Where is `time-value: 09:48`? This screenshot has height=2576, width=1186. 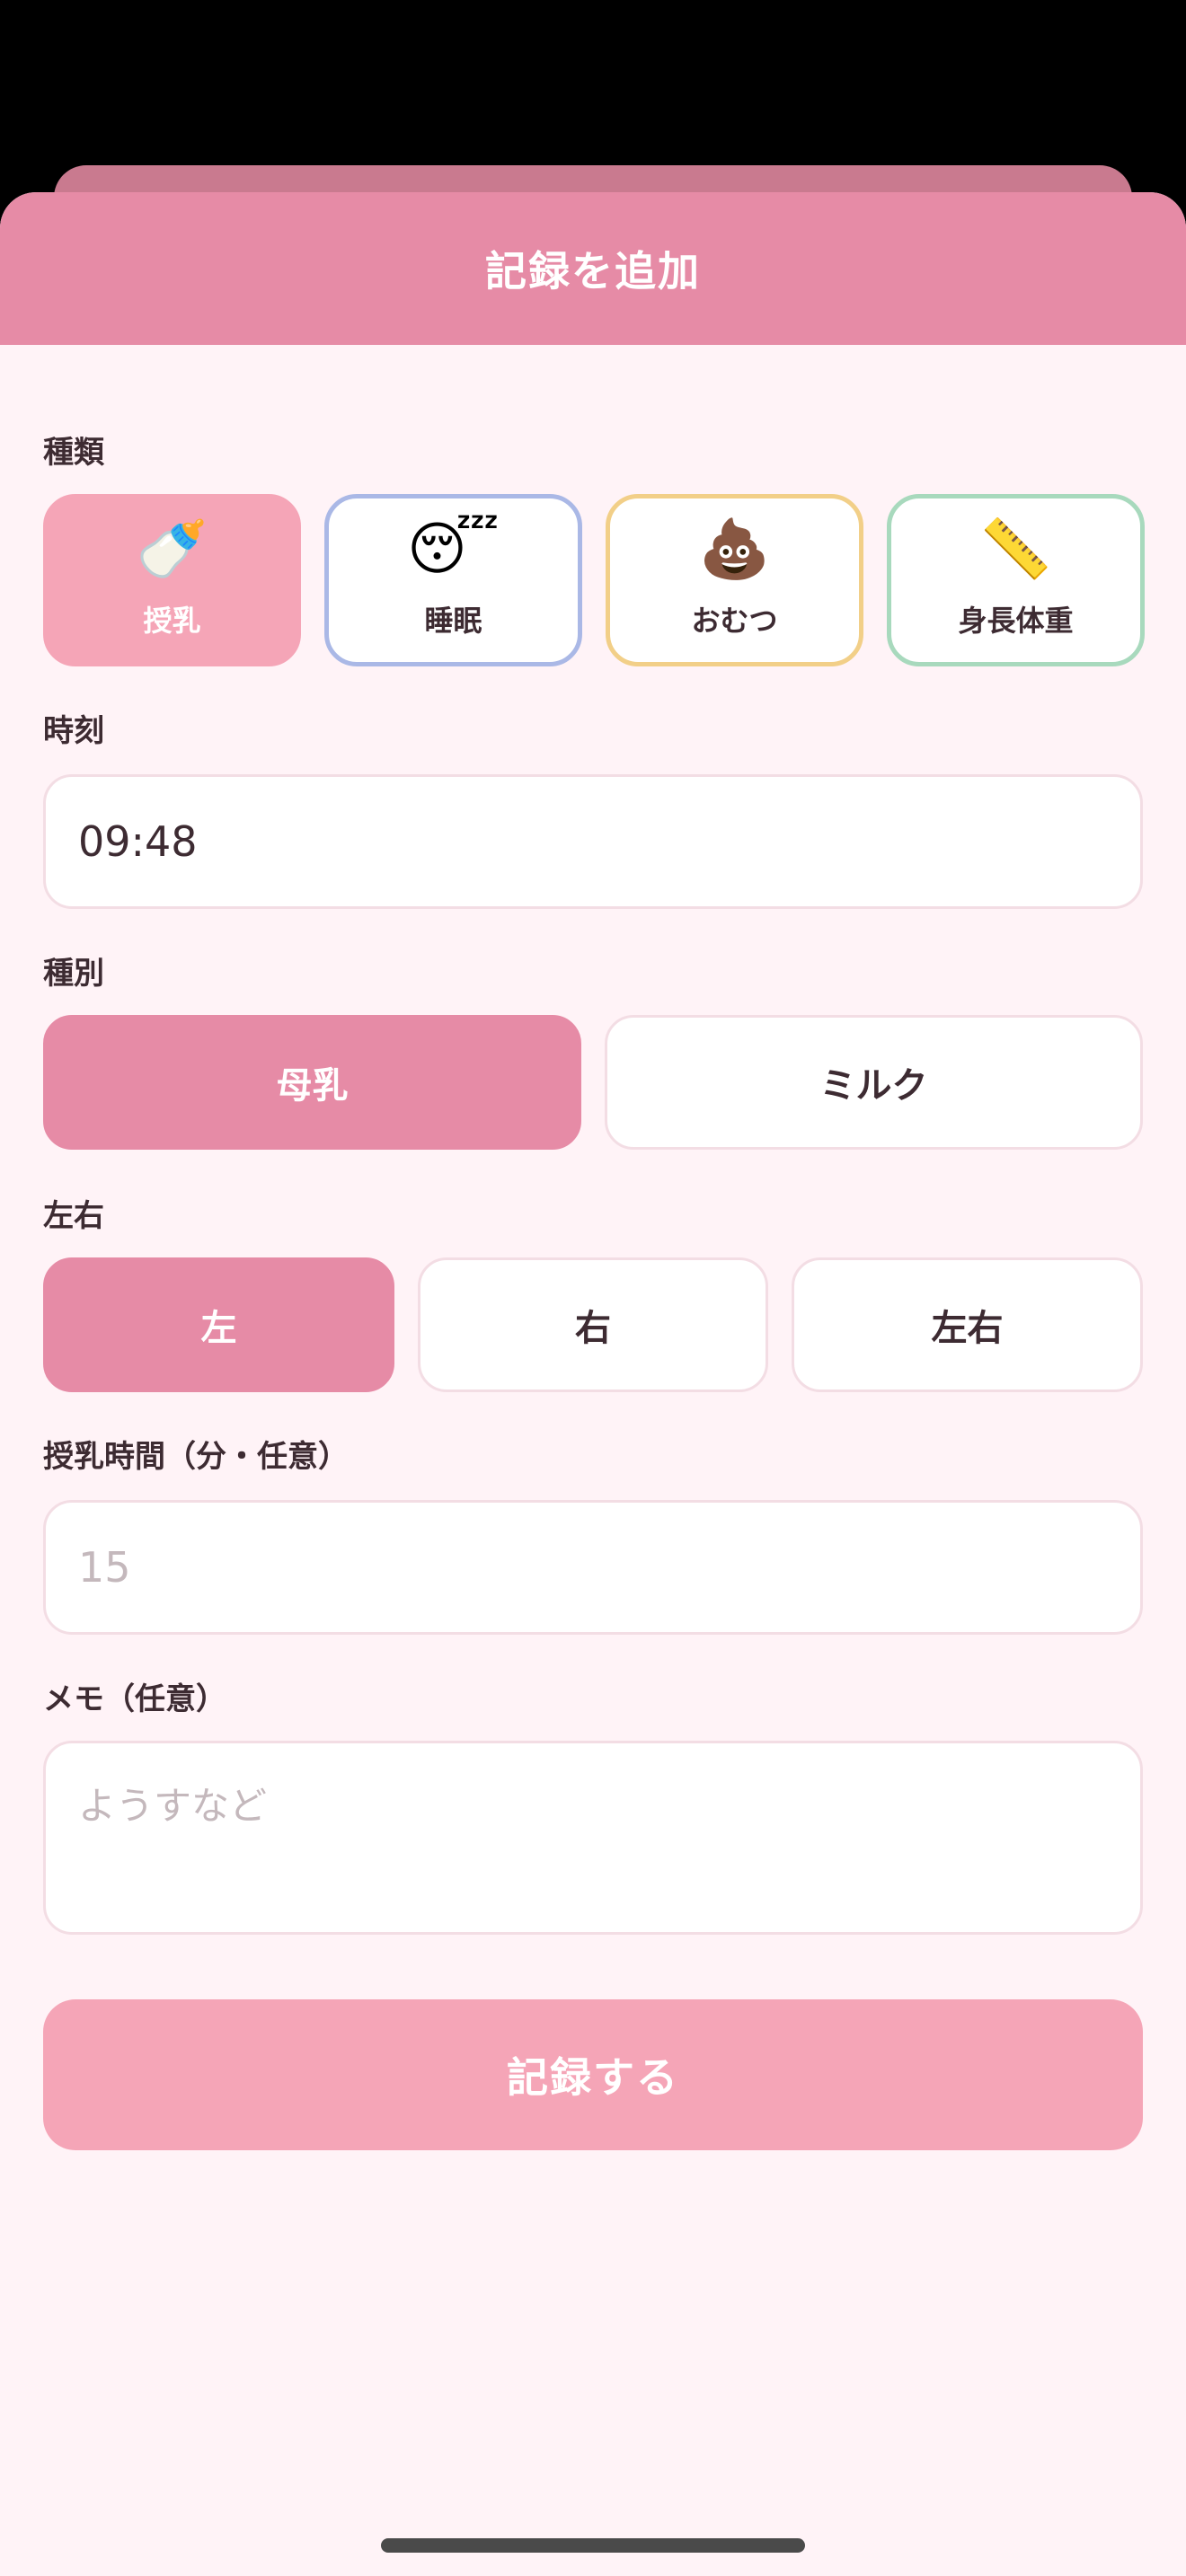 time-value: 09:48 is located at coordinates (138, 841).